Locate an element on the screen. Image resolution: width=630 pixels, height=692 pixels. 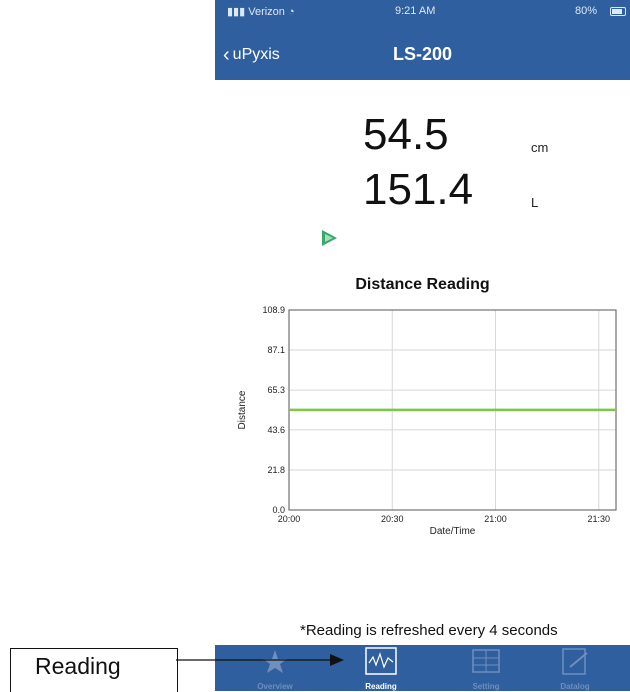
callout-box: Reading is located at coordinates (94, 670).